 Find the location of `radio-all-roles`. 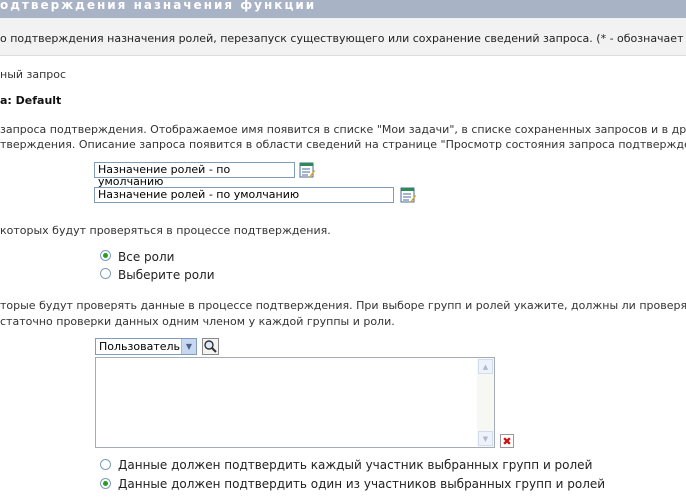

radio-all-roles is located at coordinates (105, 255).